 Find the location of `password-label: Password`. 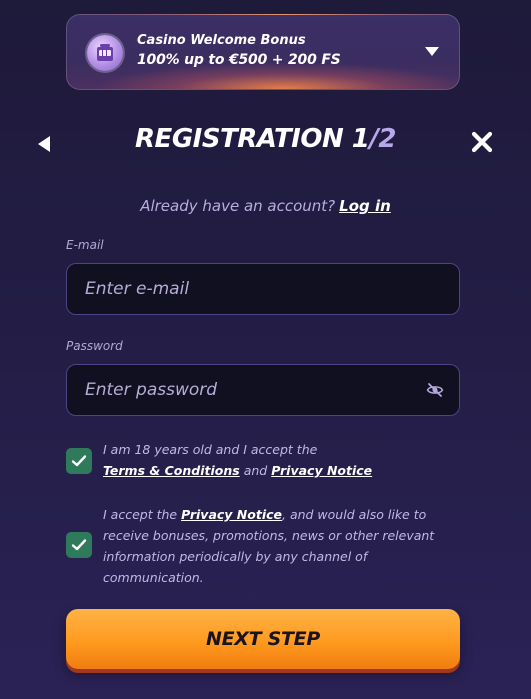

password-label: Password is located at coordinates (94, 346).